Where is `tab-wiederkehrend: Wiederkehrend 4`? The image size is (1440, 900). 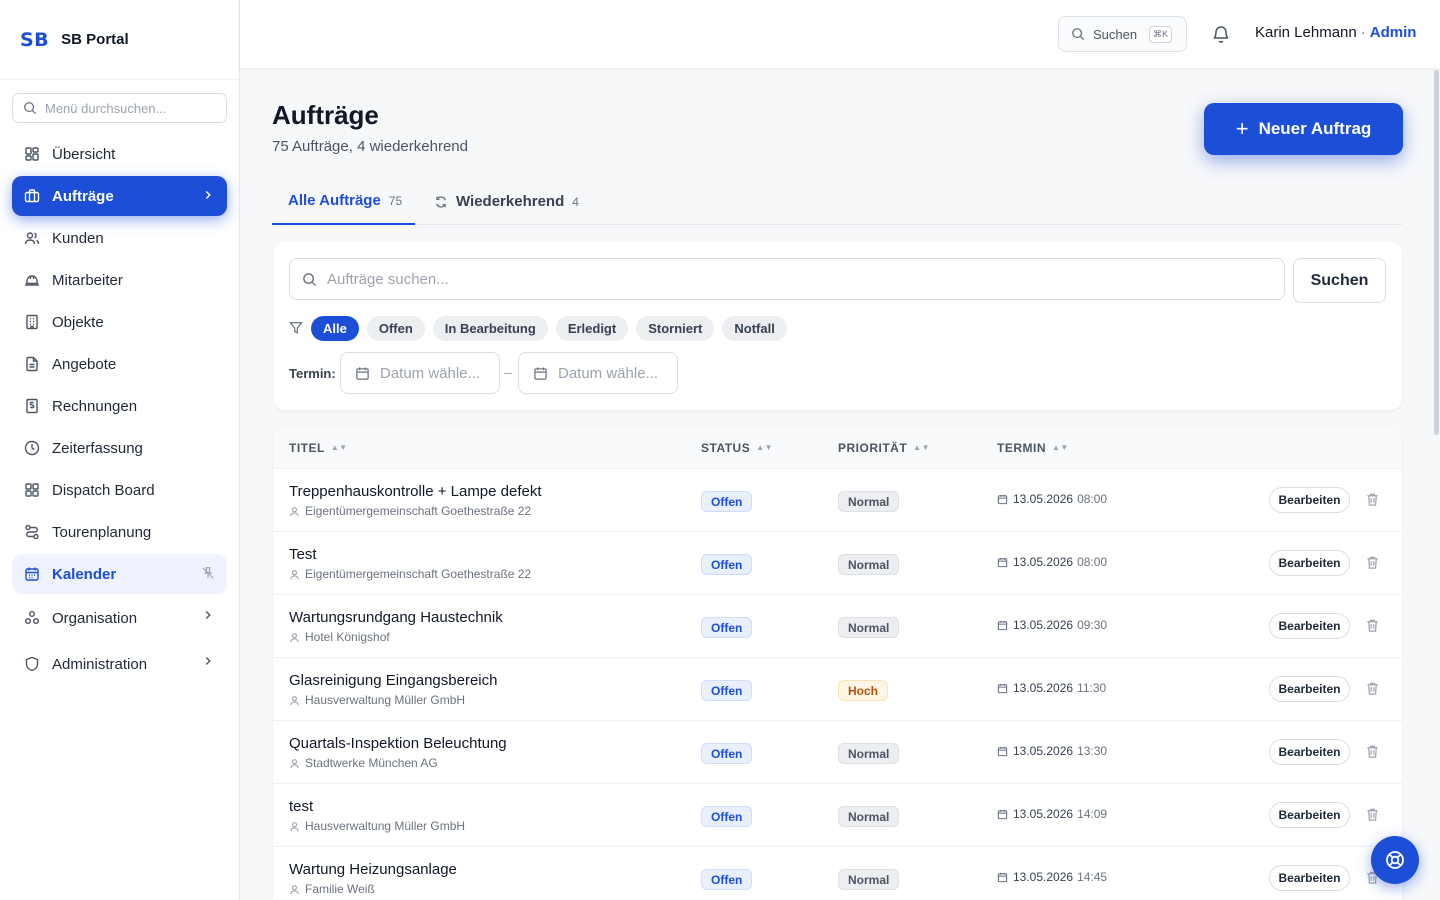 tab-wiederkehrend: Wiederkehrend 4 is located at coordinates (506, 201).